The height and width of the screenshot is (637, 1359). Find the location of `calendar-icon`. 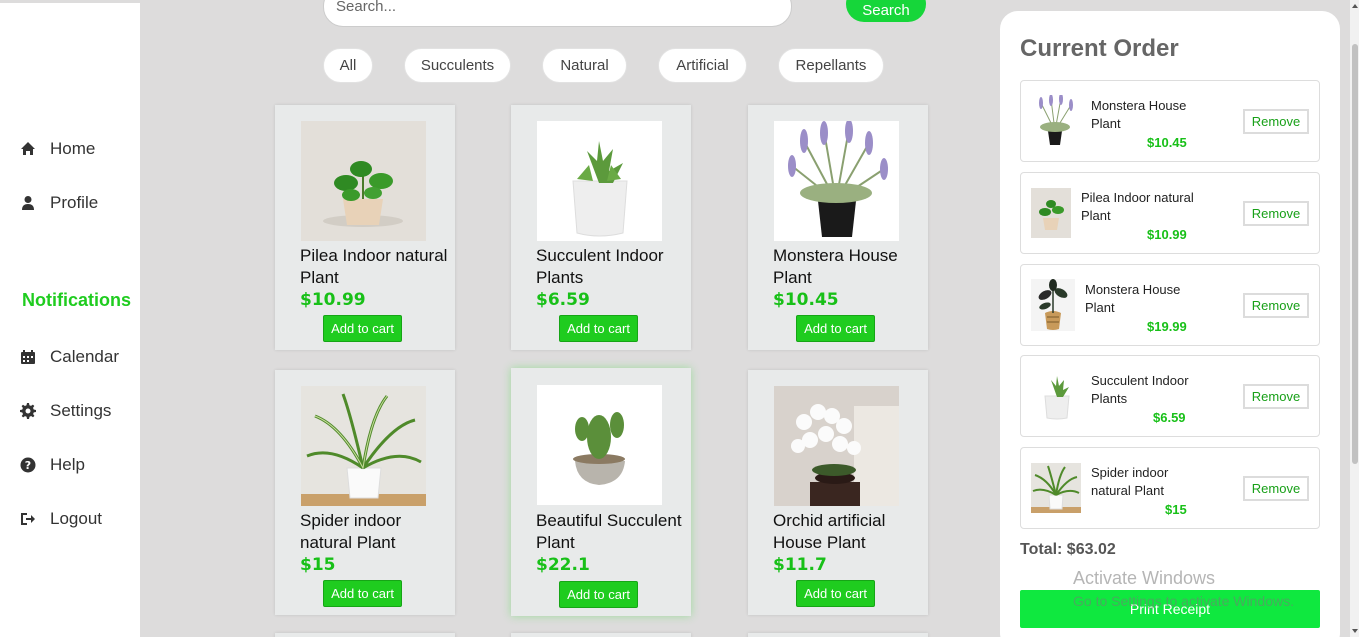

calendar-icon is located at coordinates (28, 357).